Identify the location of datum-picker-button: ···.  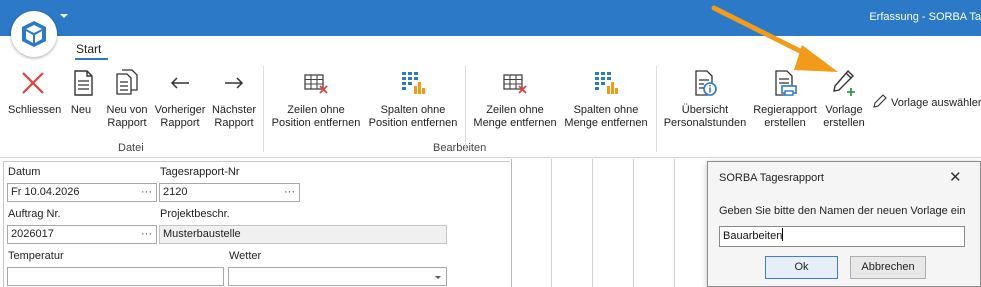
(146, 192).